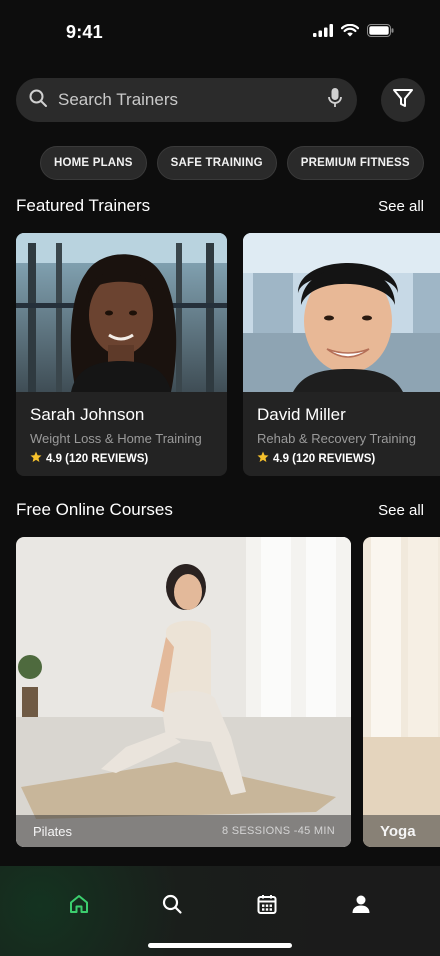 This screenshot has width=440, height=956. What do you see at coordinates (380, 33) in the screenshot?
I see `battery-icon` at bounding box center [380, 33].